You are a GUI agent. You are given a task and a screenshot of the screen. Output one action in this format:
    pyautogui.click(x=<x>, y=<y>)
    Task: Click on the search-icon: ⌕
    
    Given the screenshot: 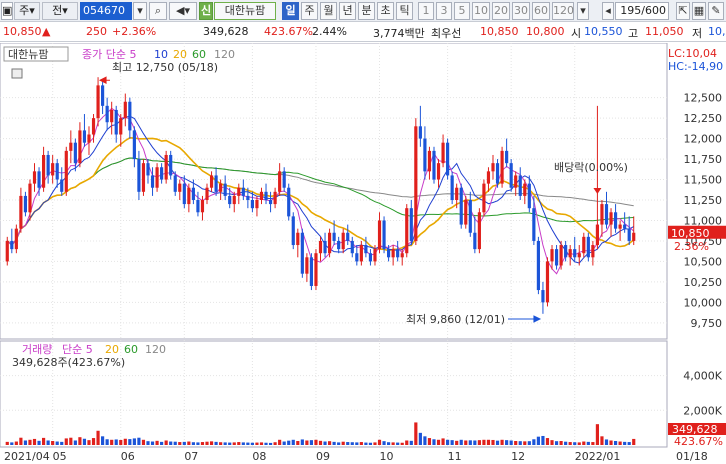 What is the action you would take?
    pyautogui.click(x=158, y=11)
    